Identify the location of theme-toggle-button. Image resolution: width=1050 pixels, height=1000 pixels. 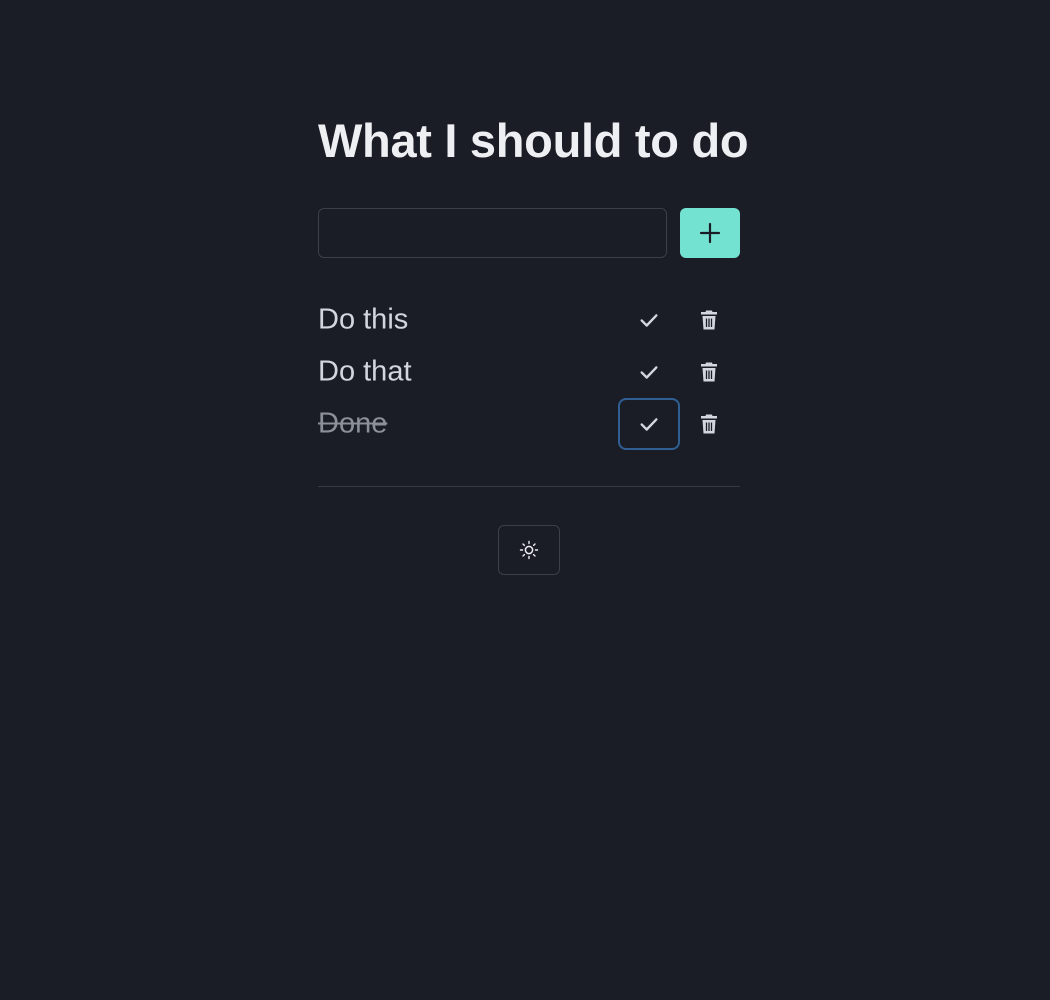
(529, 550).